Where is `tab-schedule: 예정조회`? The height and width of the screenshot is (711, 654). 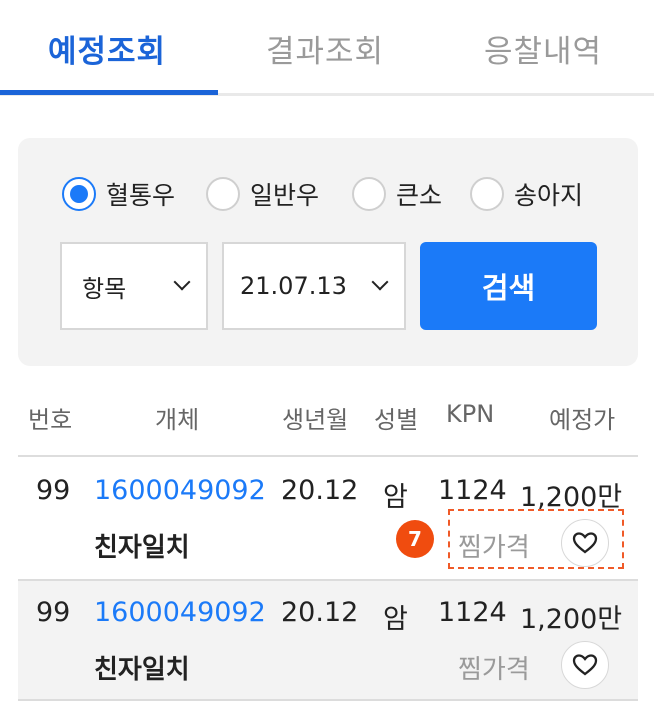
tab-schedule: 예정조회 is located at coordinates (107, 48).